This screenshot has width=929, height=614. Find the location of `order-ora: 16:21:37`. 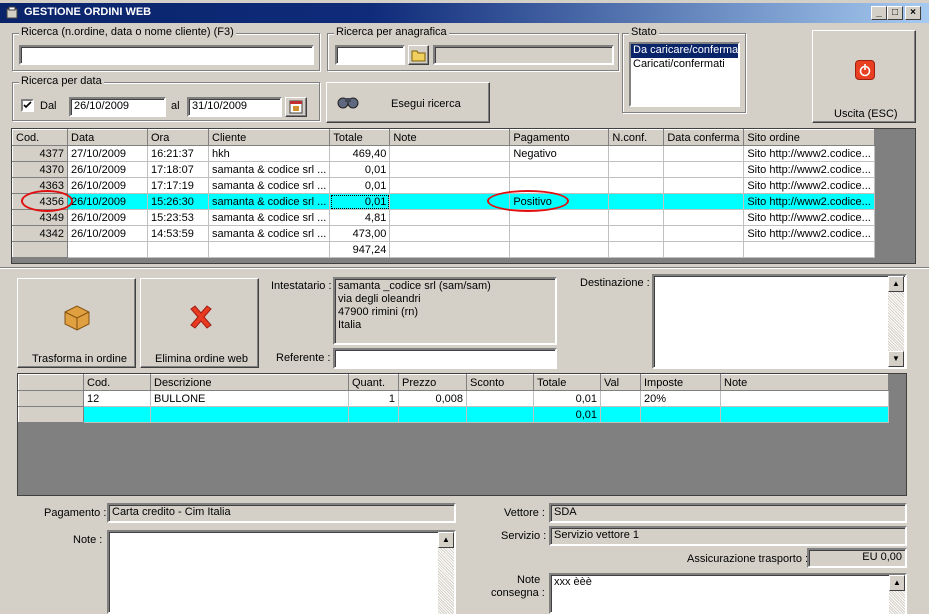

order-ora: 16:21:37 is located at coordinates (178, 153).